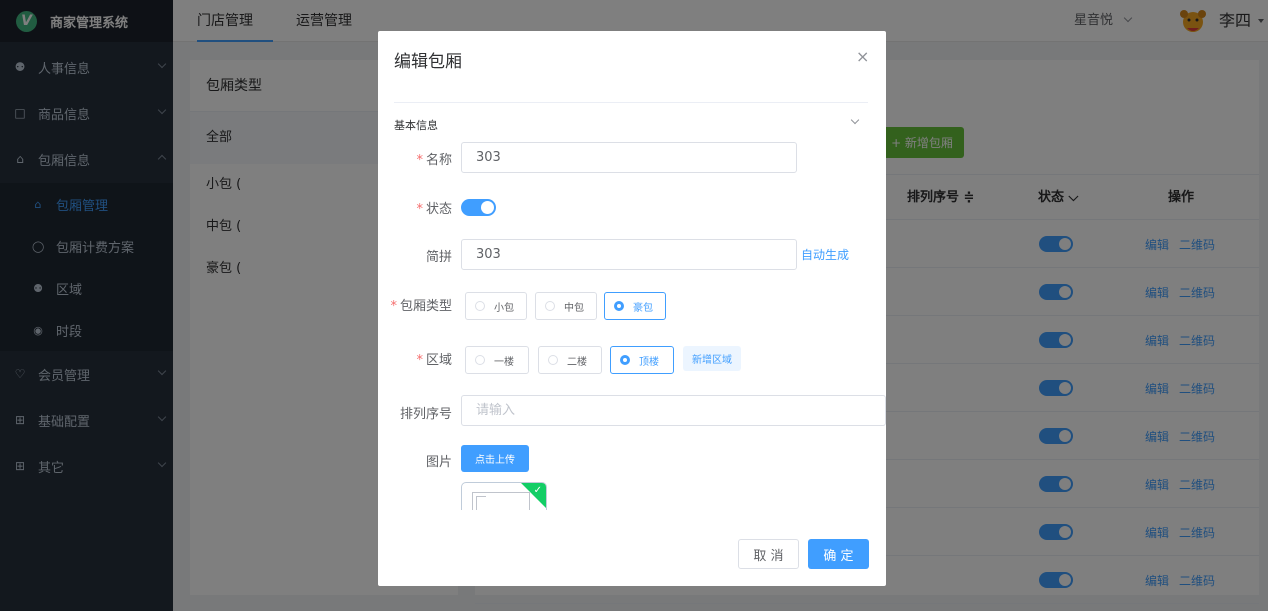 Image resolution: width=1268 pixels, height=611 pixels. I want to click on close-icon: ×, so click(862, 56).